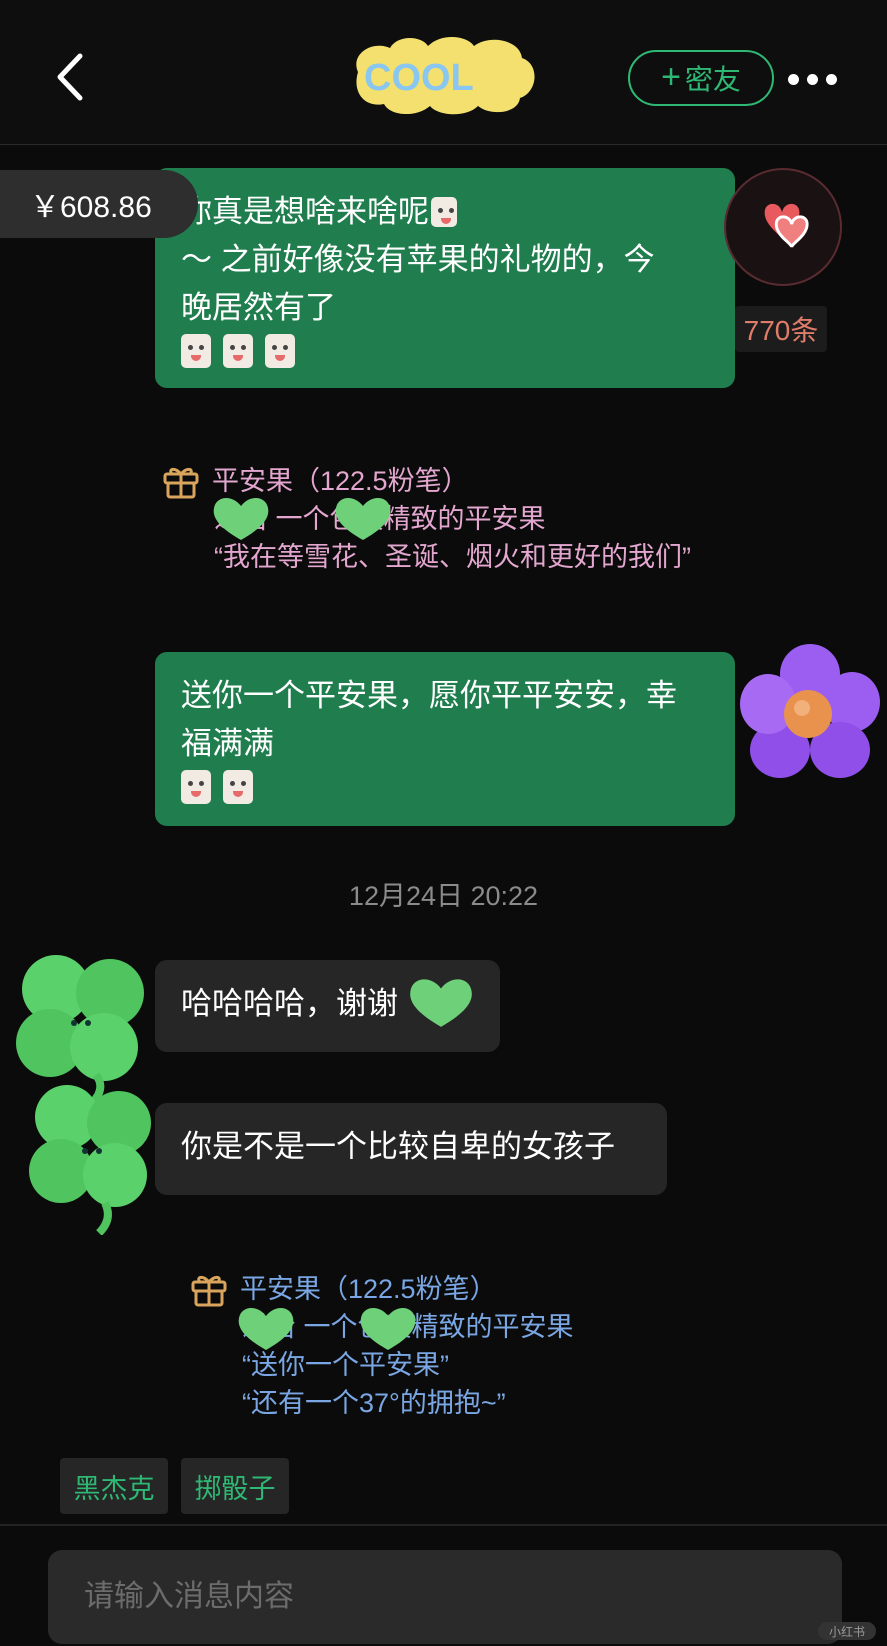 This screenshot has height=1646, width=887. I want to click on message-text: 你是不是一个比较自卑的女孩子, so click(398, 1146).